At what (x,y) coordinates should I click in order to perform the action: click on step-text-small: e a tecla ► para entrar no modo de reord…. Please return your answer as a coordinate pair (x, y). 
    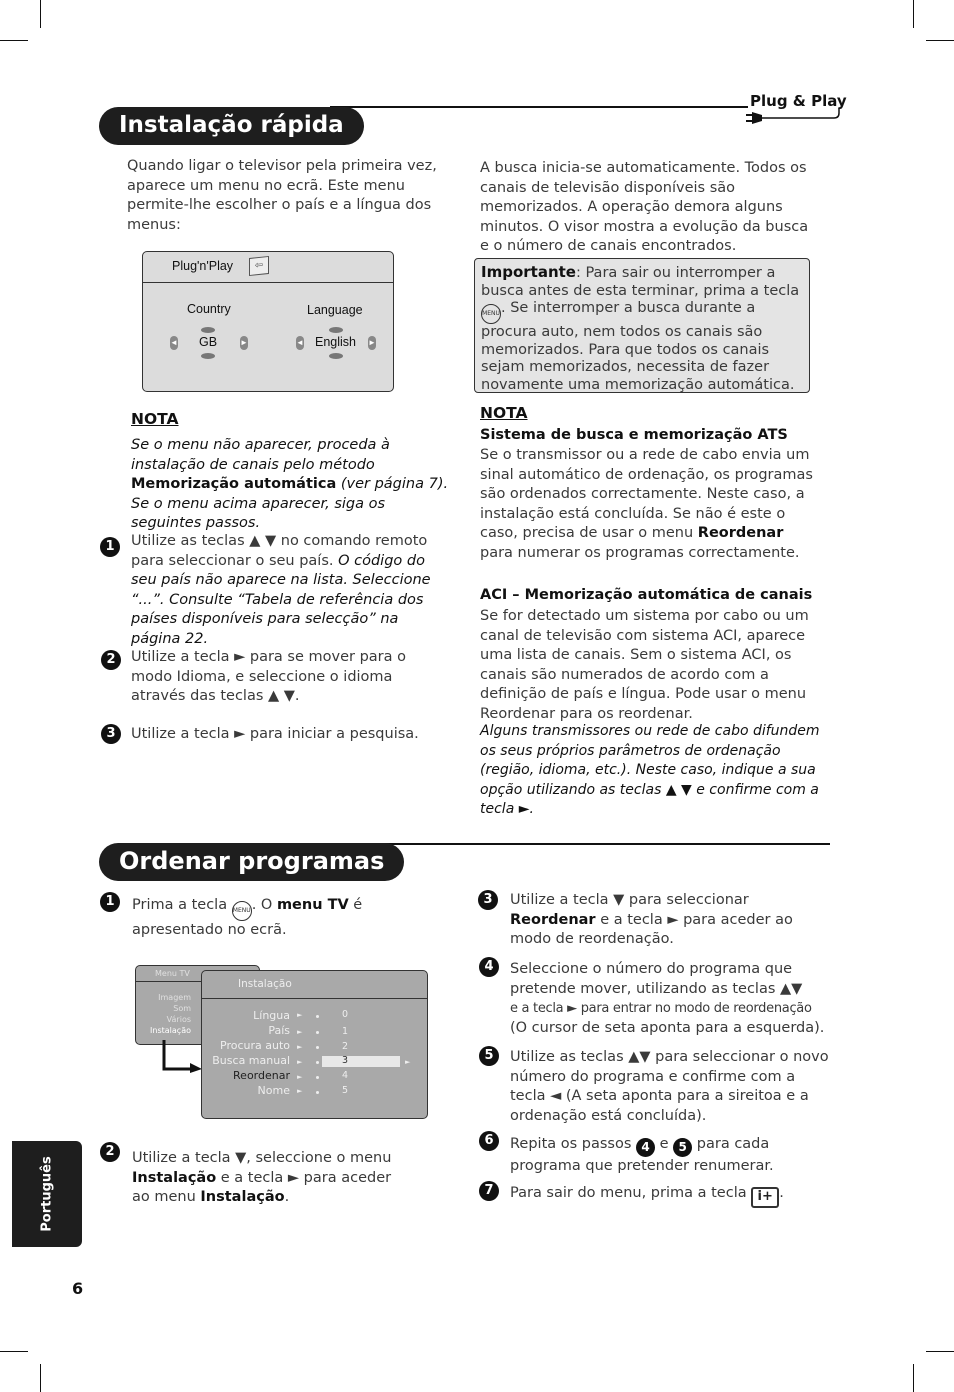
    Looking at the image, I should click on (661, 1008).